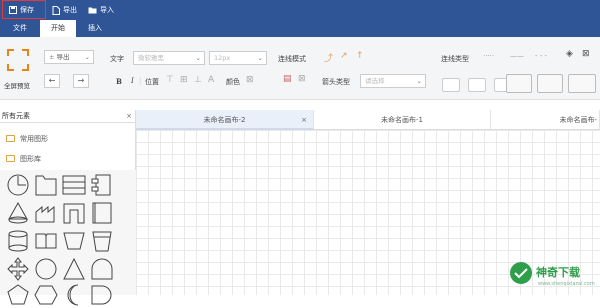 The height and width of the screenshot is (308, 600). I want to click on floppy-disk-icon, so click(13, 9).